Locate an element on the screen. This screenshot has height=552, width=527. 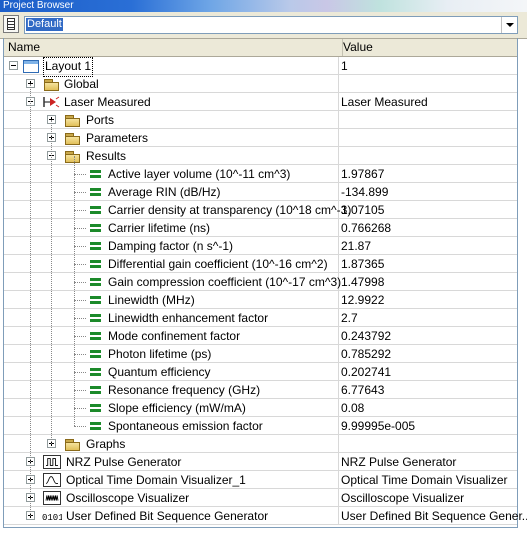
properties-button is located at coordinates (11, 24).